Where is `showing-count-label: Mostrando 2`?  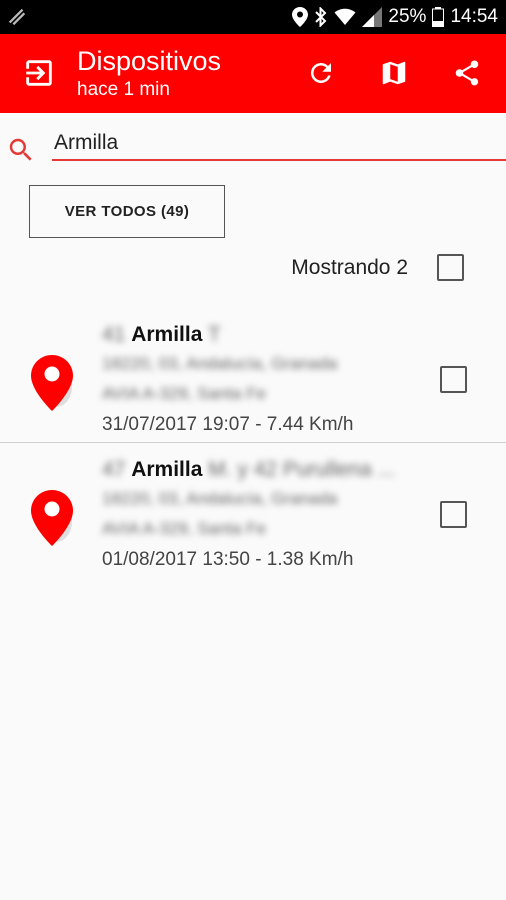
showing-count-label: Mostrando 2 is located at coordinates (349, 267).